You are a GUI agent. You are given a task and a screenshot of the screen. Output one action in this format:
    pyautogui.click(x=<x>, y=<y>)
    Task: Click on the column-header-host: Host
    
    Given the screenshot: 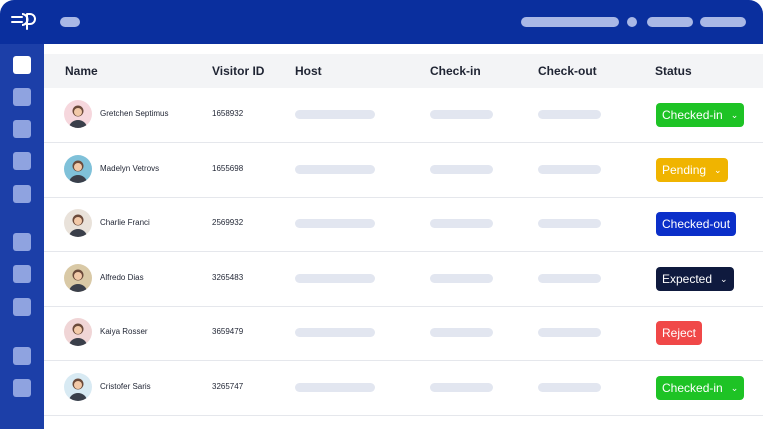 What is the action you would take?
    pyautogui.click(x=308, y=71)
    